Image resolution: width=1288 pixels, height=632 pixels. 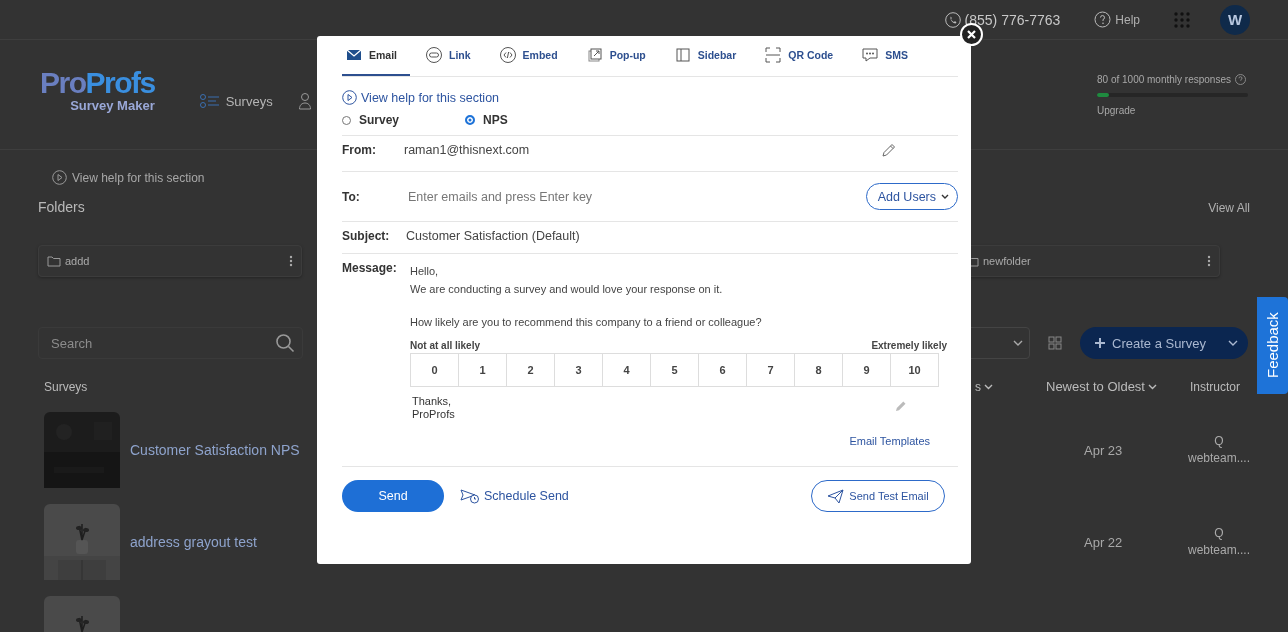 I want to click on add-users-button: Add Users, so click(x=911, y=196).